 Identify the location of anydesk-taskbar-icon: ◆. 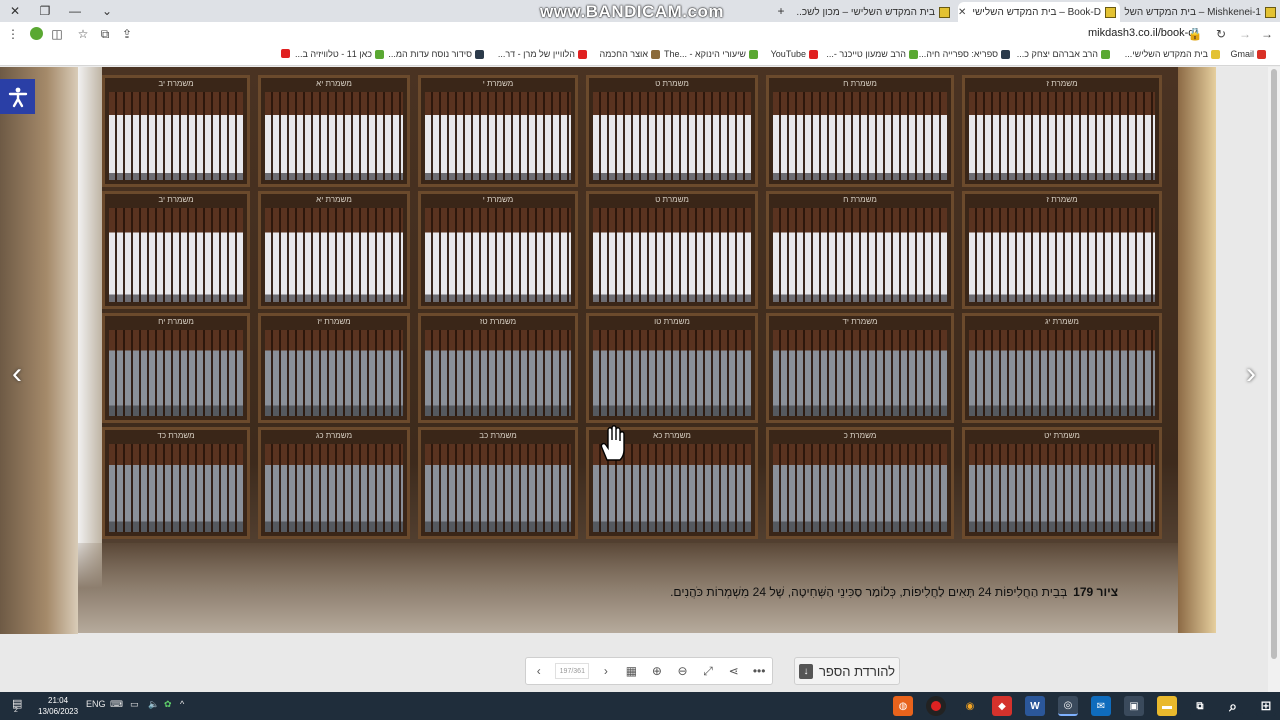
(1002, 706).